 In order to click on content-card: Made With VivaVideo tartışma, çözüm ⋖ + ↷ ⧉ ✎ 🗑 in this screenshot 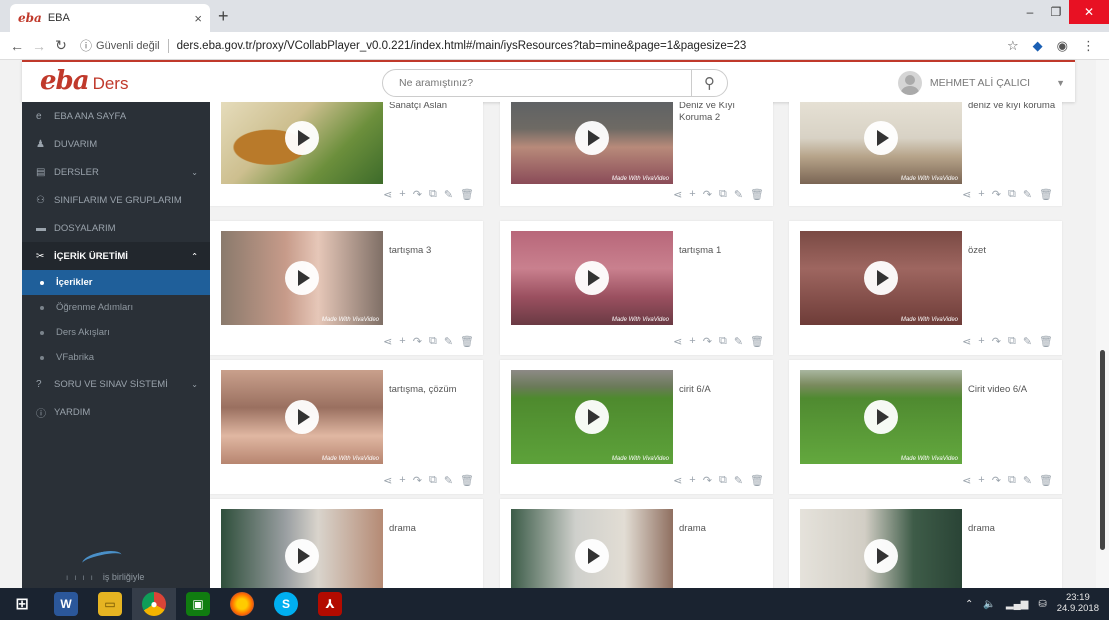, I will do `click(346, 427)`.